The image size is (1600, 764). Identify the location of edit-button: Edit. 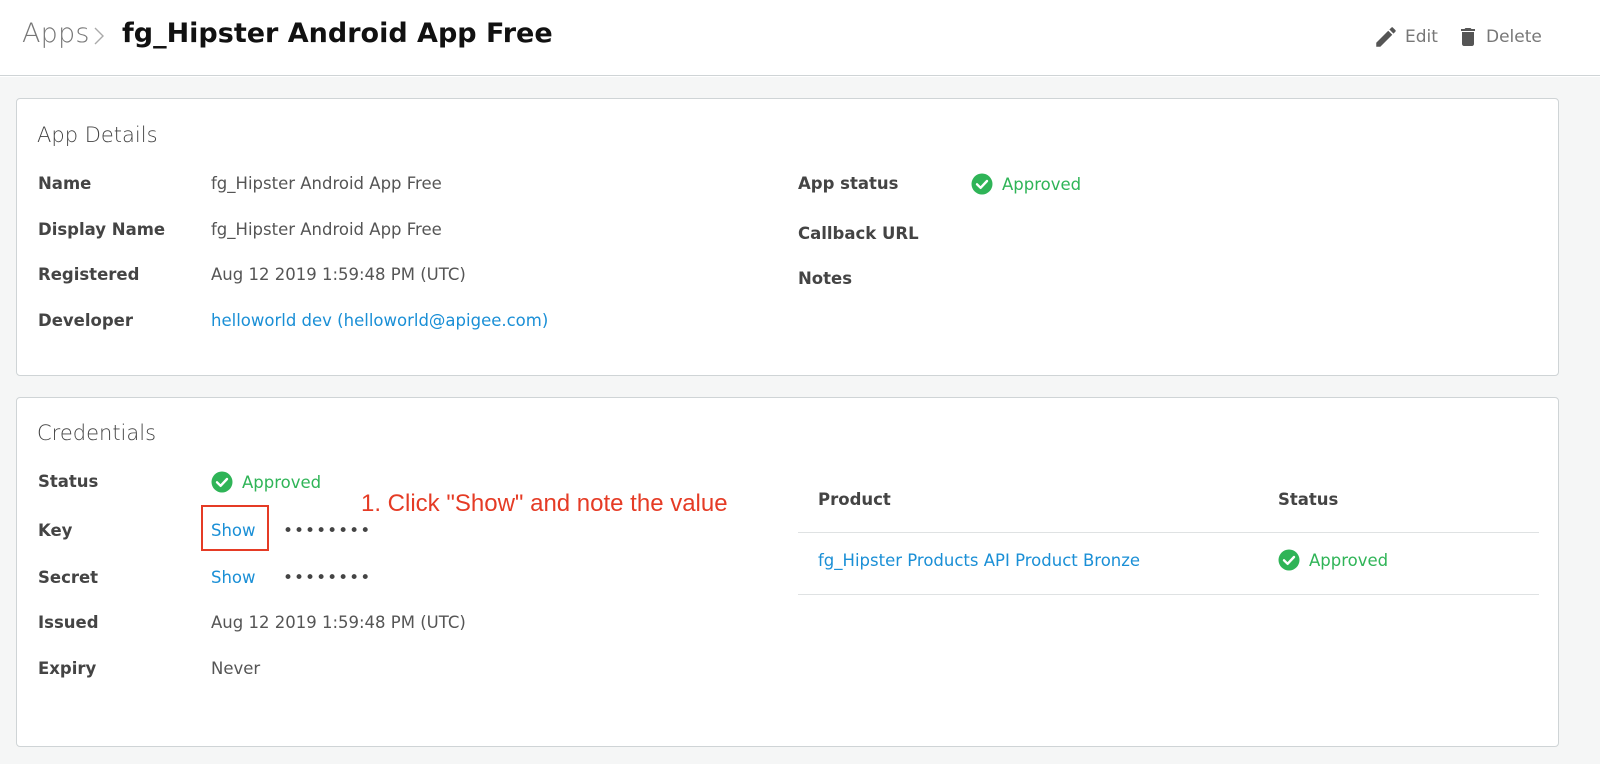
(1405, 37).